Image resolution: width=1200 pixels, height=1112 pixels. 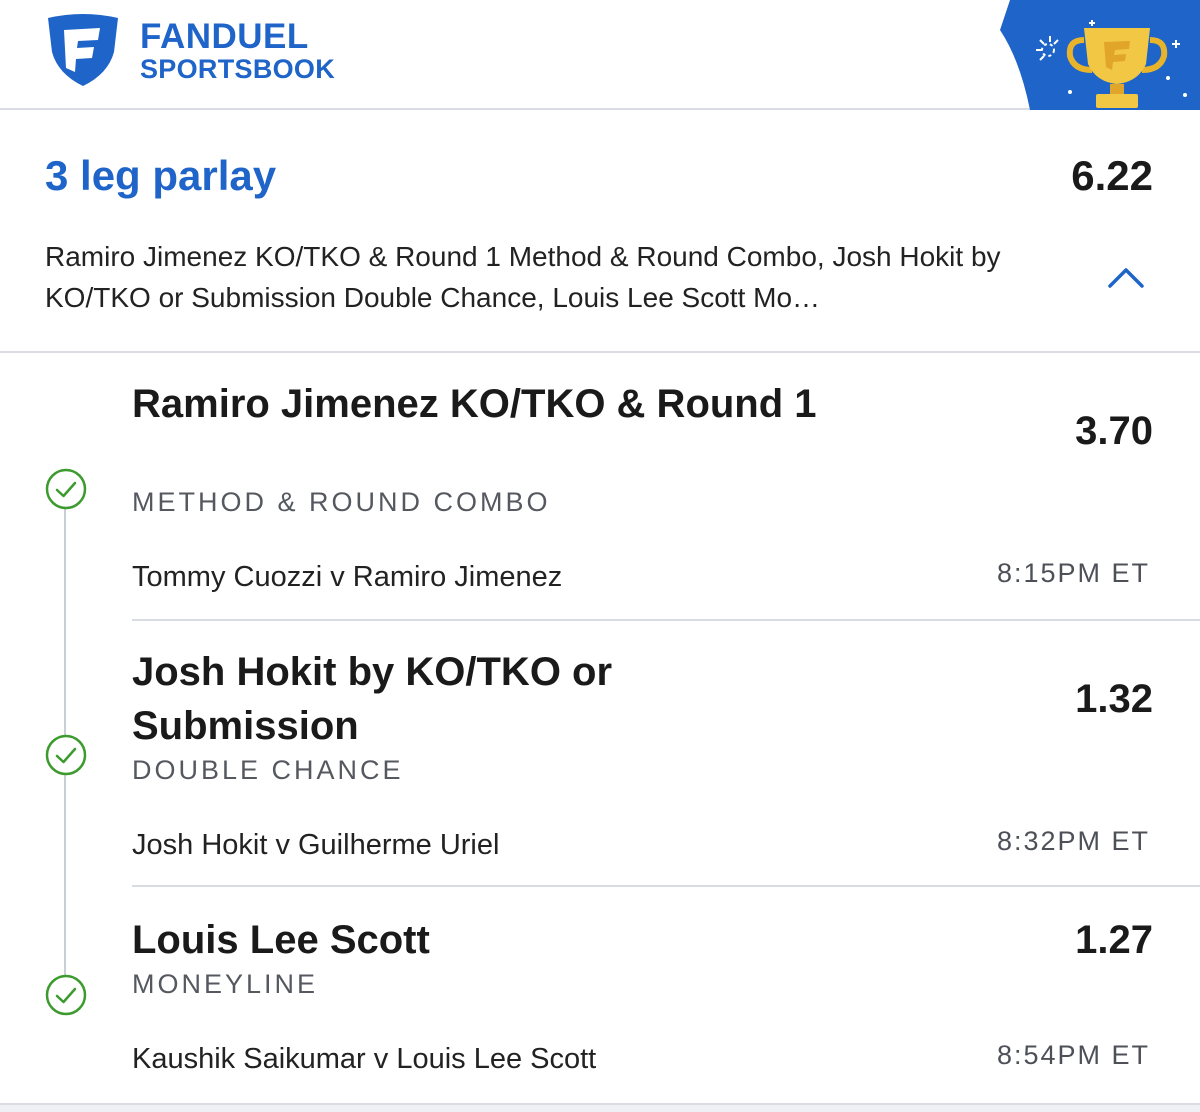 I want to click on leg-title: Josh Hokit by KO/TKO or Submission, so click(x=372, y=699).